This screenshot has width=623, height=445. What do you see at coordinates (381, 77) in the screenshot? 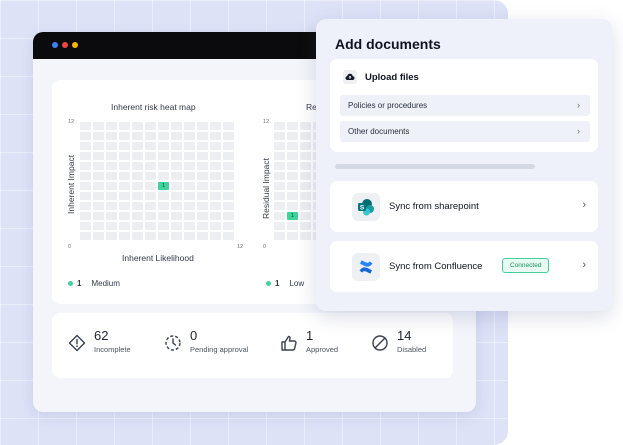
I see `upload-files-button: Upload files` at bounding box center [381, 77].